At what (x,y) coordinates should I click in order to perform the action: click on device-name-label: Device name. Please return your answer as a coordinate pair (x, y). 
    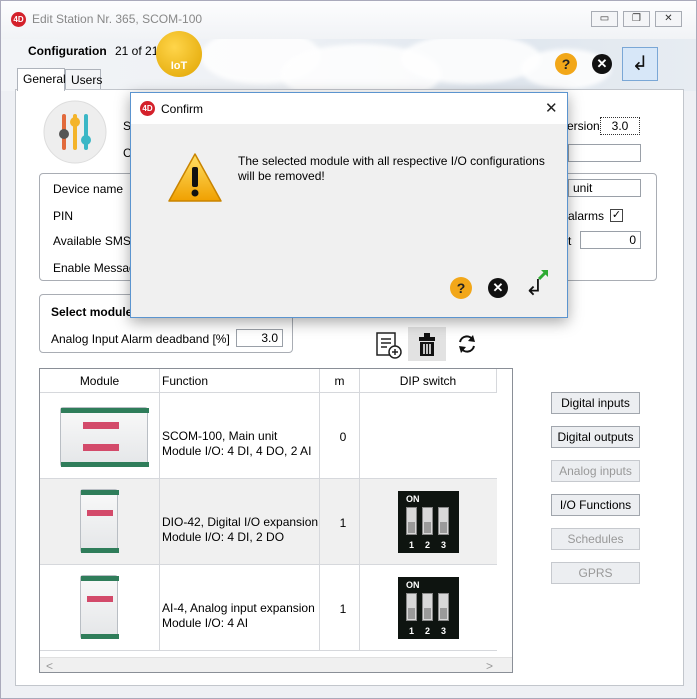
    Looking at the image, I should click on (88, 189).